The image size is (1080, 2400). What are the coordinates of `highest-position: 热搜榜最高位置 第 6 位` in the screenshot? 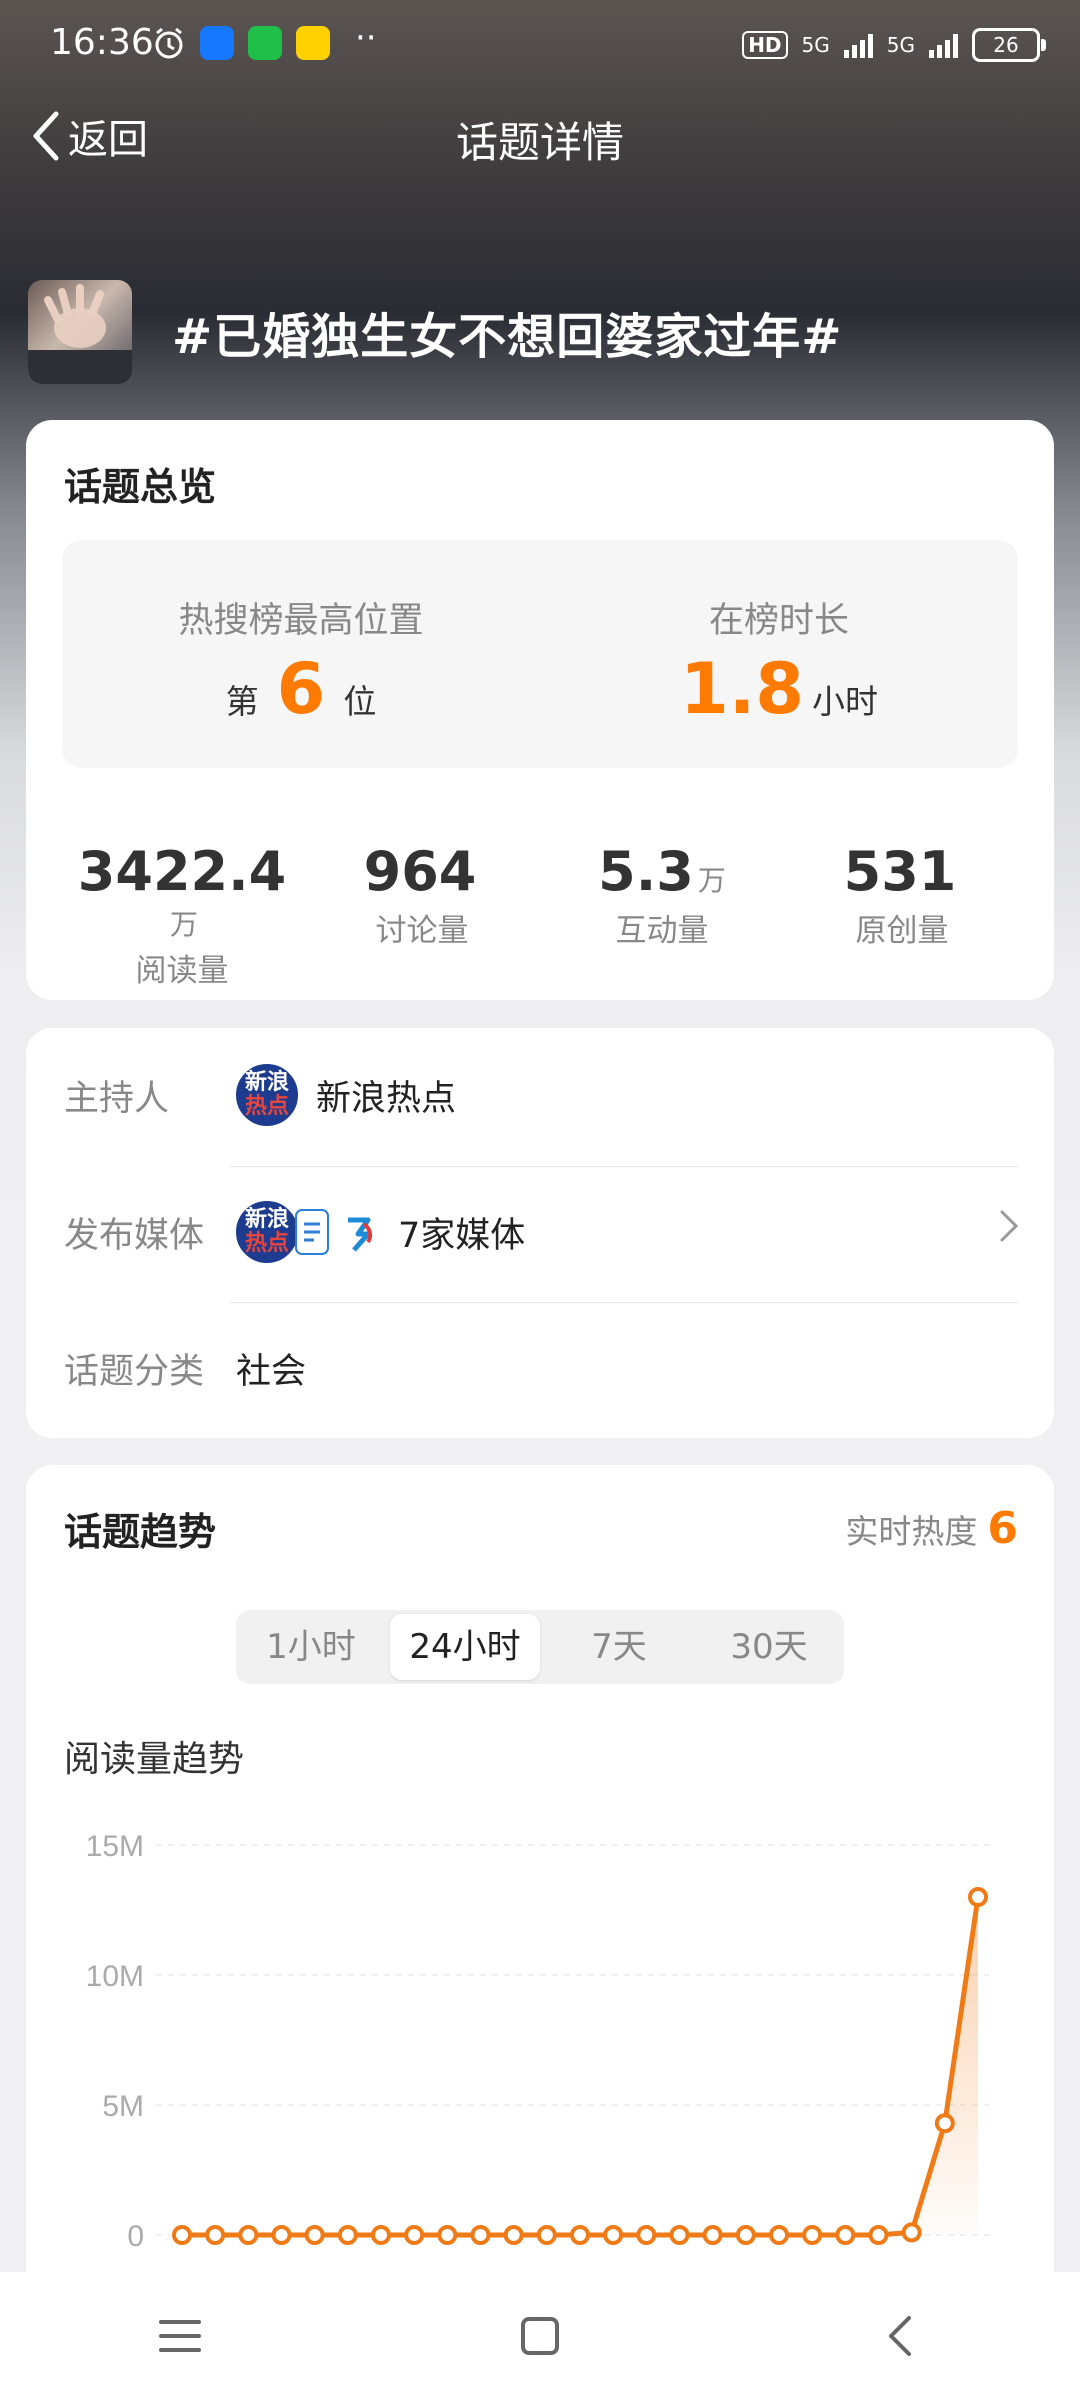 It's located at (301, 654).